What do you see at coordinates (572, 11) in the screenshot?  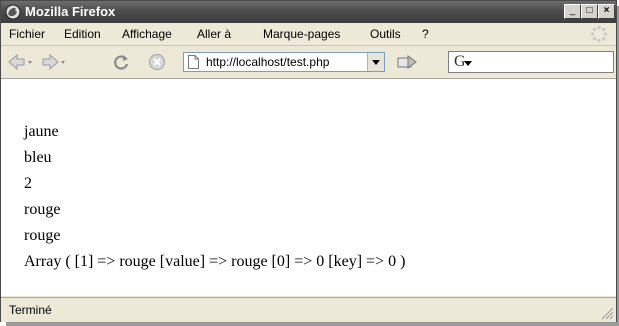 I see `minimize-button: _` at bounding box center [572, 11].